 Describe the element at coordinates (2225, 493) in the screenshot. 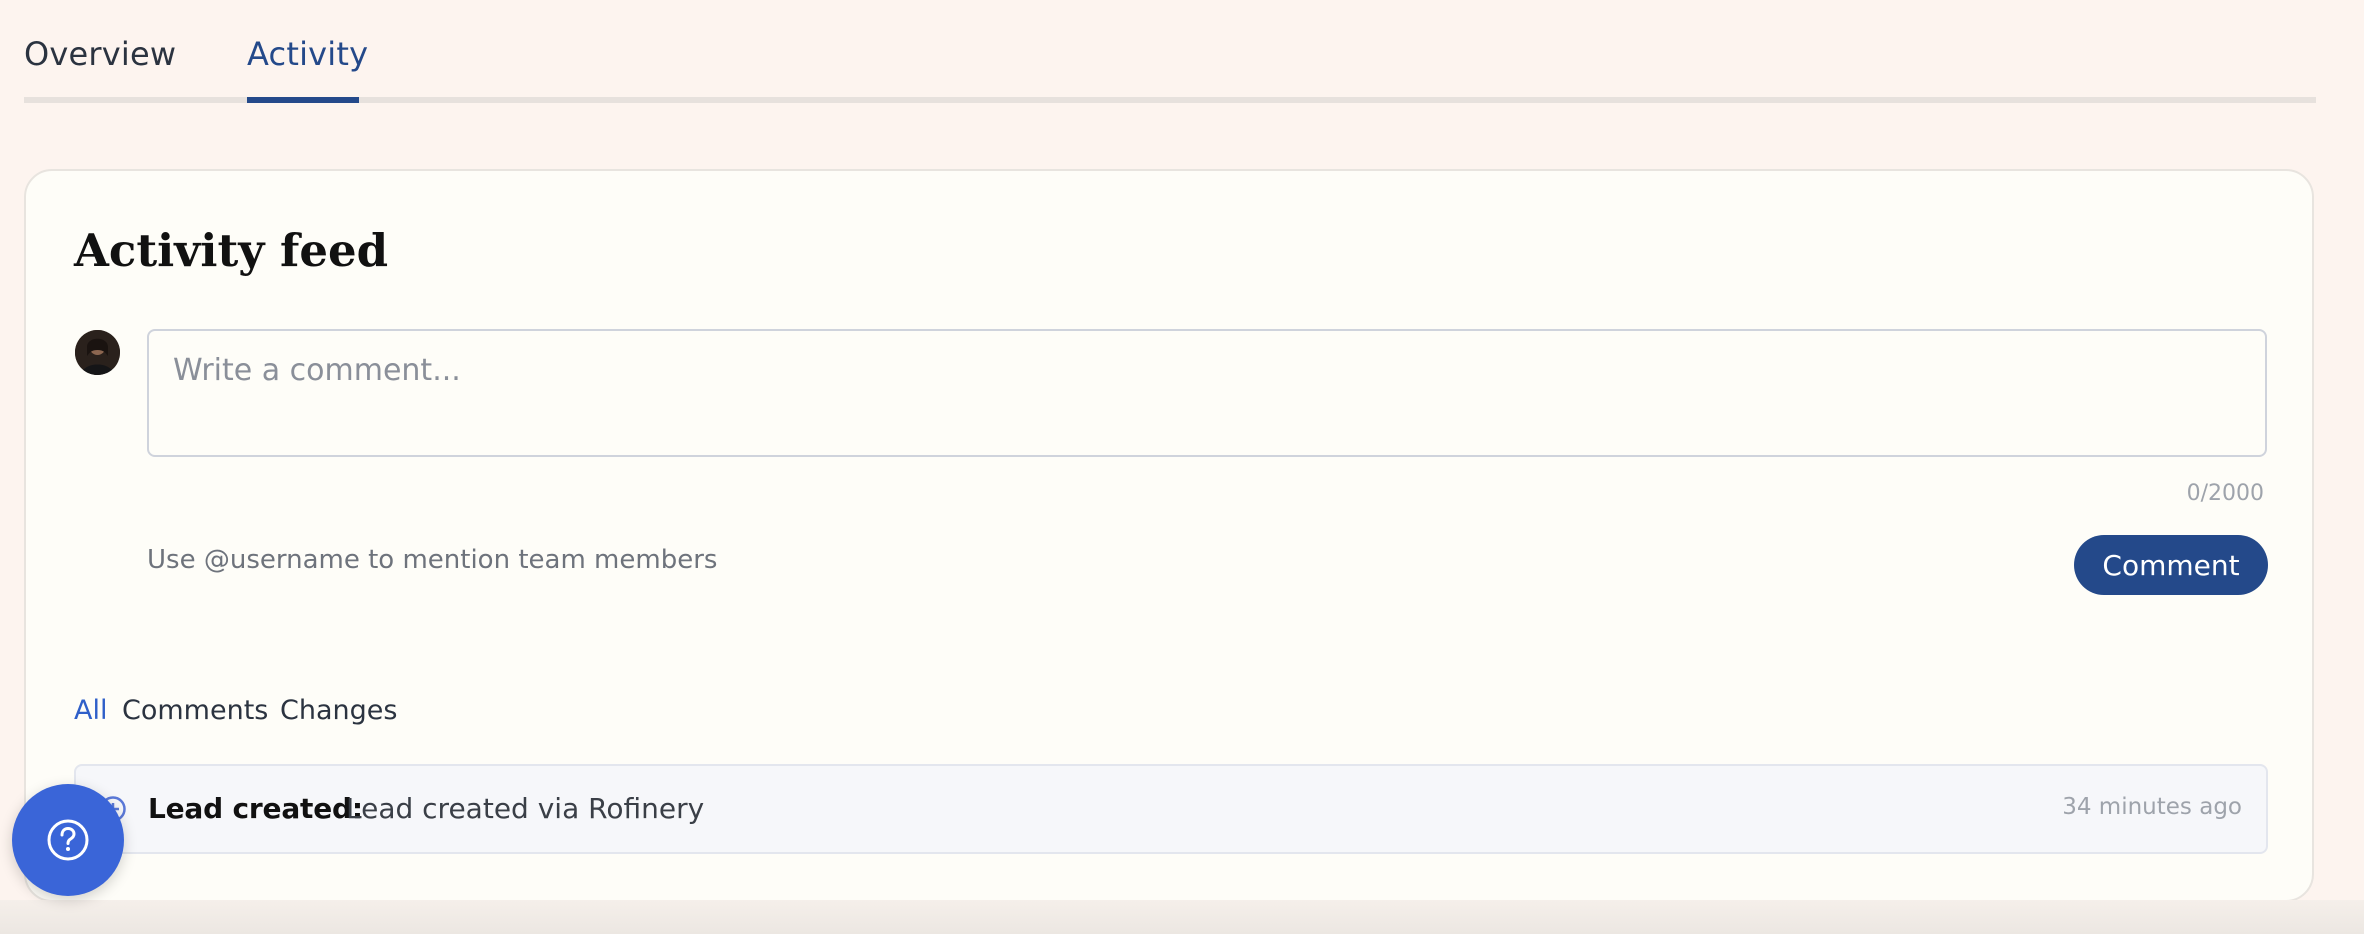

I see `character-count: 0/2000` at that location.